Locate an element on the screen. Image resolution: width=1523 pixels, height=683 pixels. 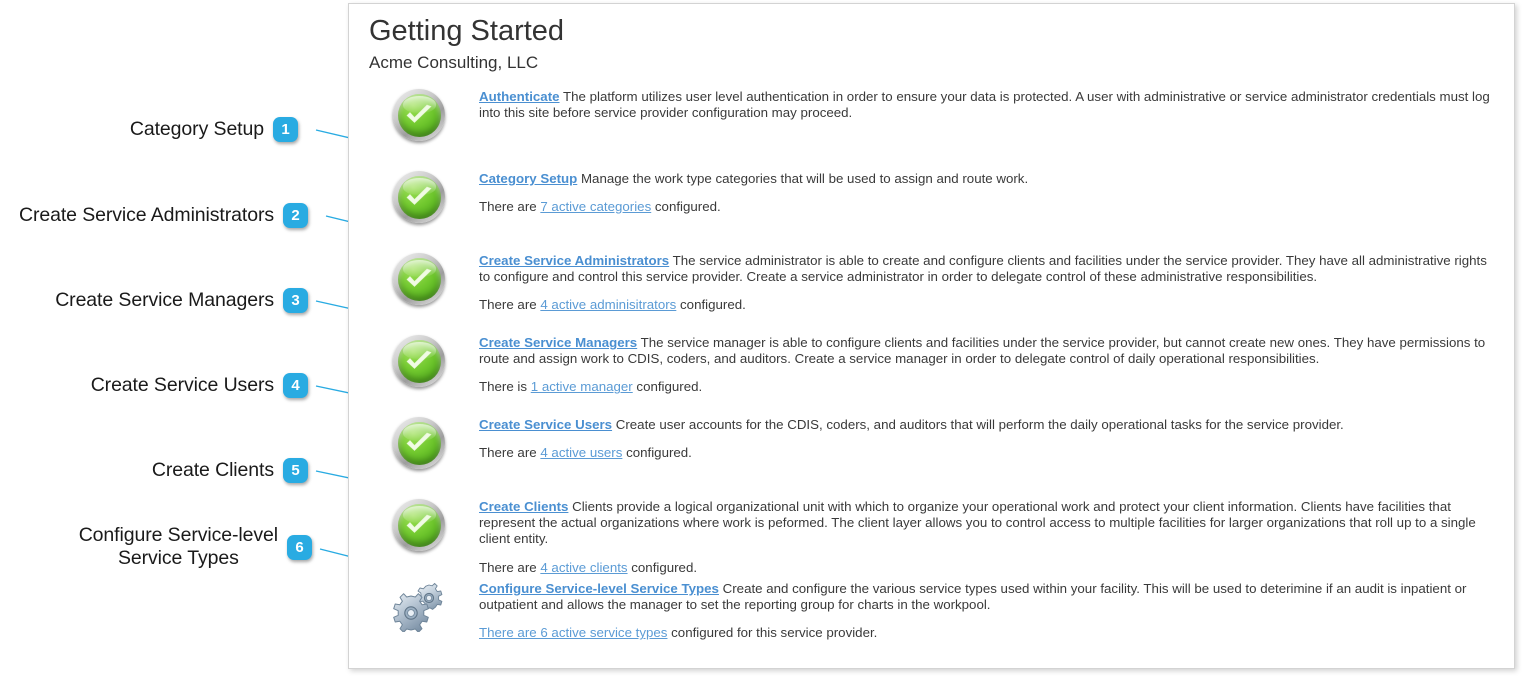
annotation-2: Create Service Administrators 2 is located at coordinates (154, 215).